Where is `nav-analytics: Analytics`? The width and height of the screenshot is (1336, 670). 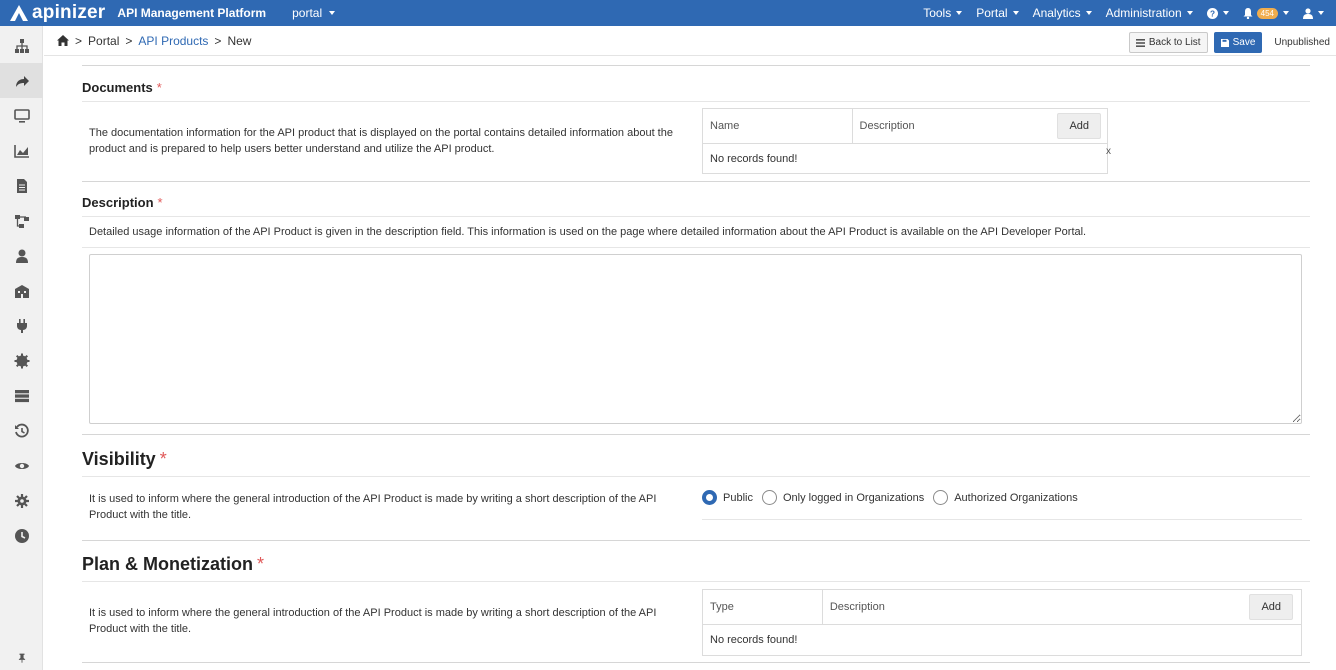
nav-analytics: Analytics is located at coordinates (1062, 13).